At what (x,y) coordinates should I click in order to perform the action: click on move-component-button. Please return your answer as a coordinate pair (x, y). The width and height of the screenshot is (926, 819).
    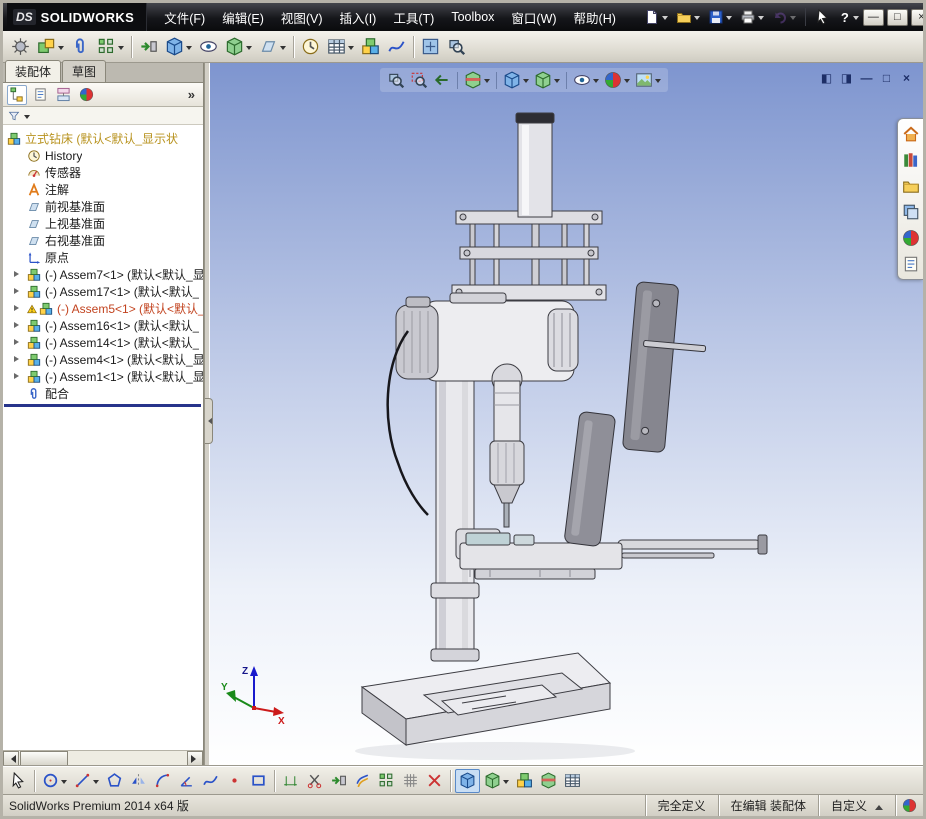
    Looking at the image, I should click on (178, 47).